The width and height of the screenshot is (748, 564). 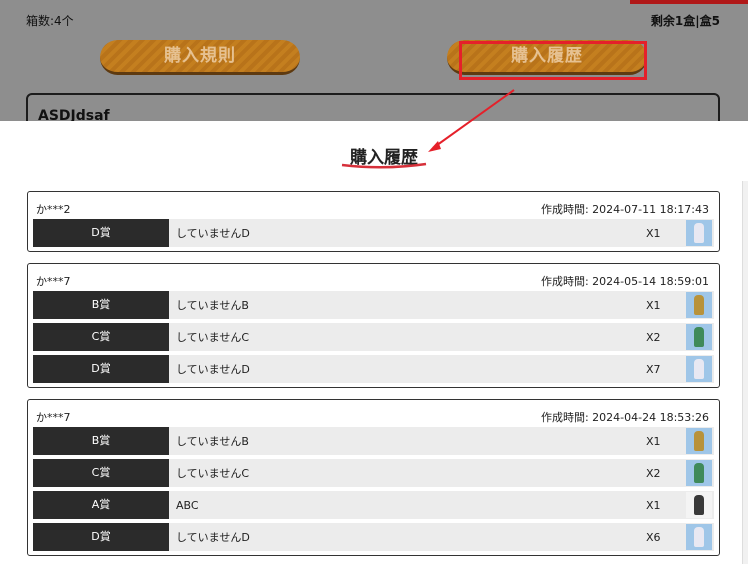 I want to click on prize-row: A賞 ABC X1, so click(x=373, y=505).